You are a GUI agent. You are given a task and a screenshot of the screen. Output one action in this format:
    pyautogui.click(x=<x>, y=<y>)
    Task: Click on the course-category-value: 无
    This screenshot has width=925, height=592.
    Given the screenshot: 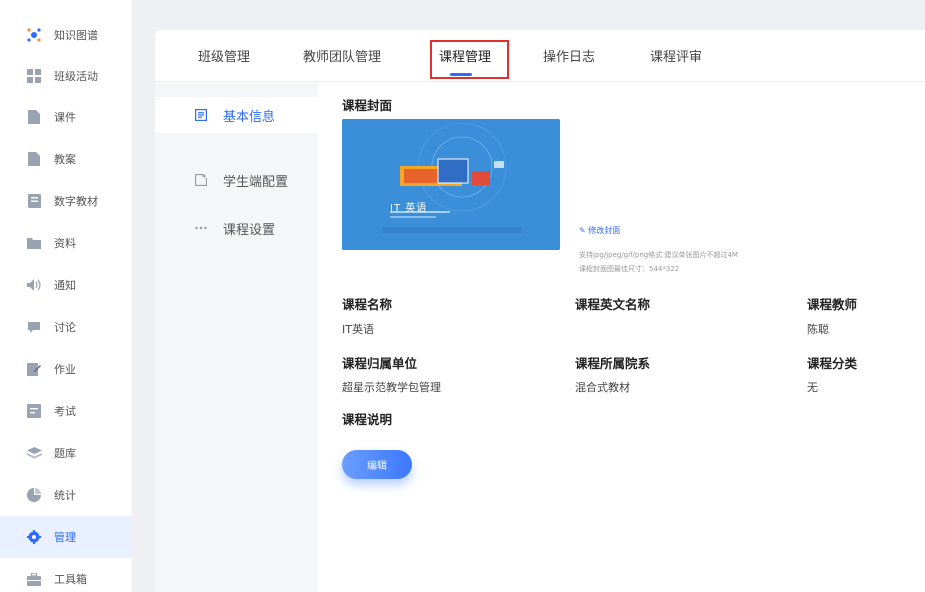 What is the action you would take?
    pyautogui.click(x=812, y=387)
    